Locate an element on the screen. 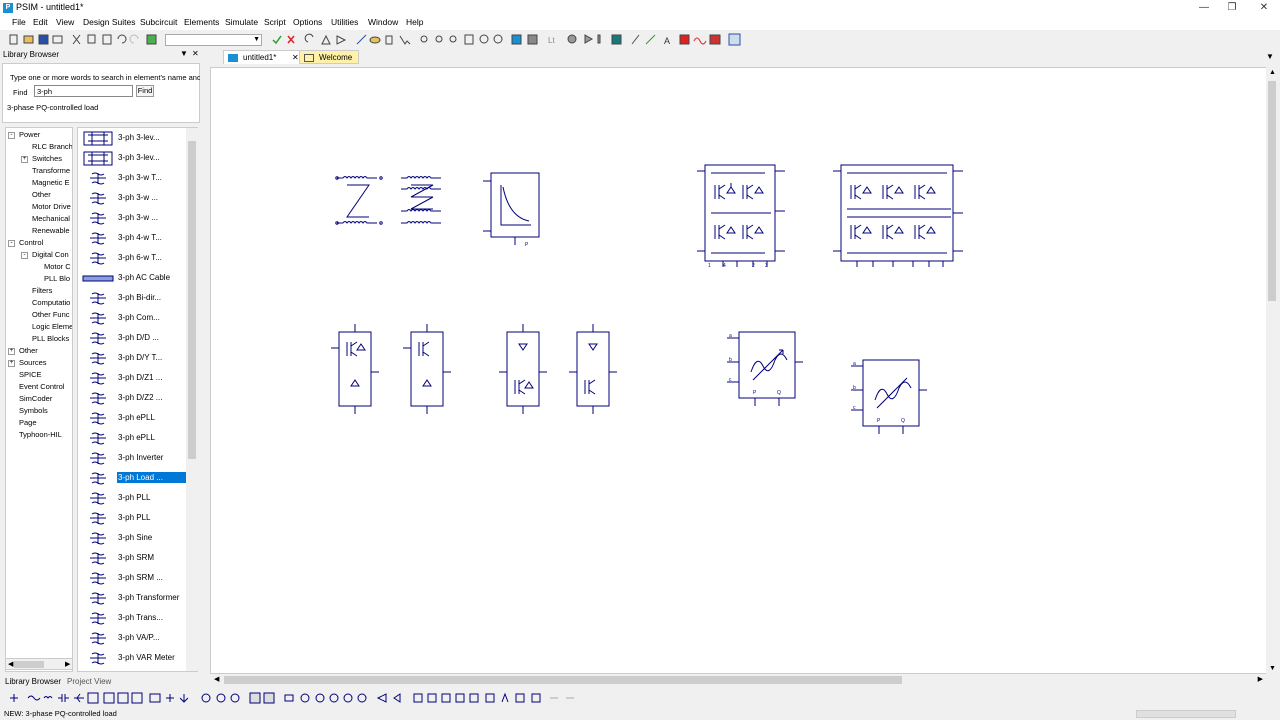  menu-utilities: Utilities is located at coordinates (344, 22).